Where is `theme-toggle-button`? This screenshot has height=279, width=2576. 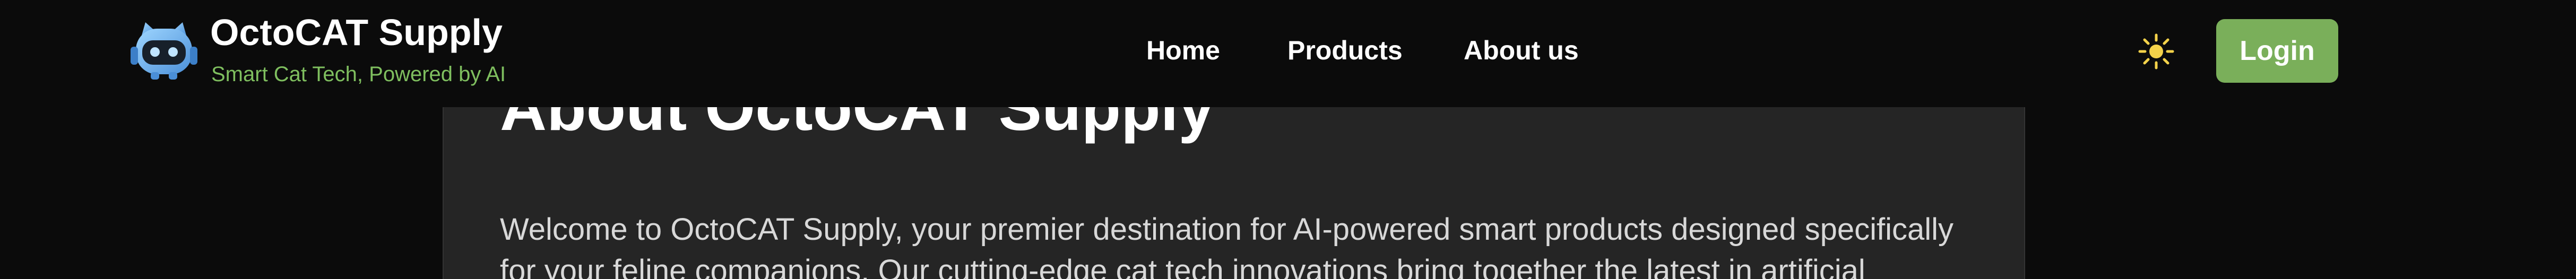 theme-toggle-button is located at coordinates (2156, 51).